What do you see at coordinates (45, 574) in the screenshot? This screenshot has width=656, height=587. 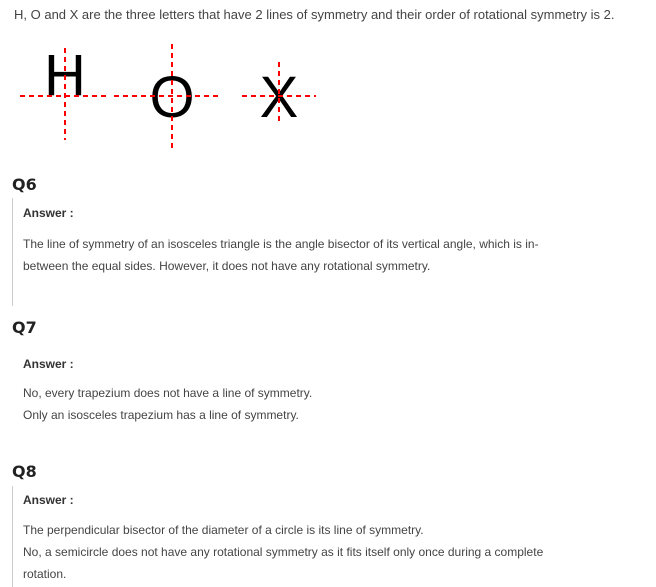 I see `answer-line: rotation.` at bounding box center [45, 574].